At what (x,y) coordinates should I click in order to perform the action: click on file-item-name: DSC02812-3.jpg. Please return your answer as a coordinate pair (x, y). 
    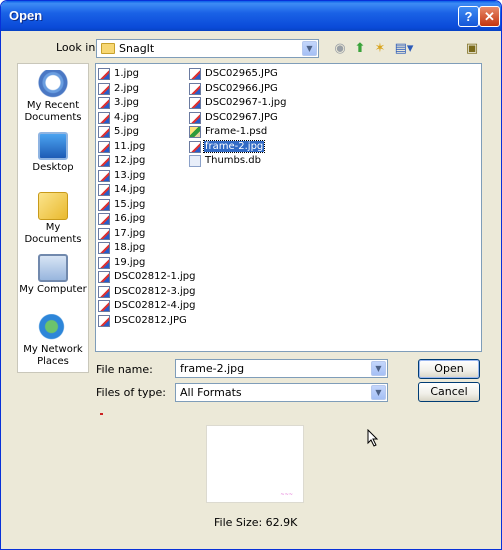
    Looking at the image, I should click on (155, 291).